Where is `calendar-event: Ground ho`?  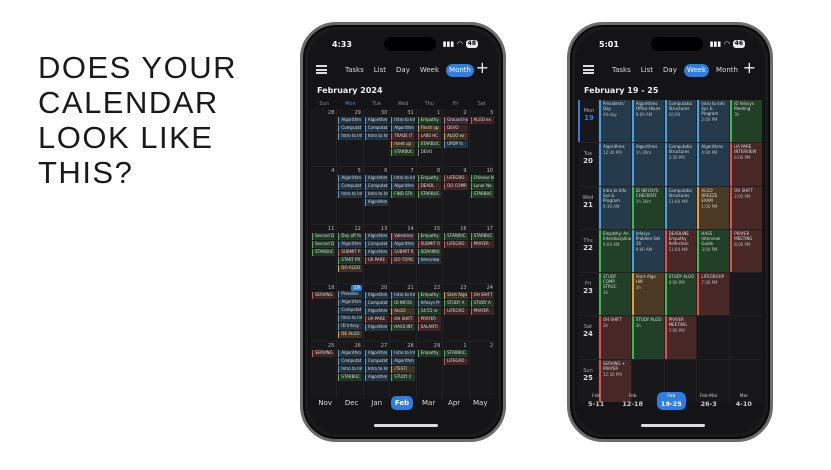 calendar-event: Ground ho is located at coordinates (456, 120).